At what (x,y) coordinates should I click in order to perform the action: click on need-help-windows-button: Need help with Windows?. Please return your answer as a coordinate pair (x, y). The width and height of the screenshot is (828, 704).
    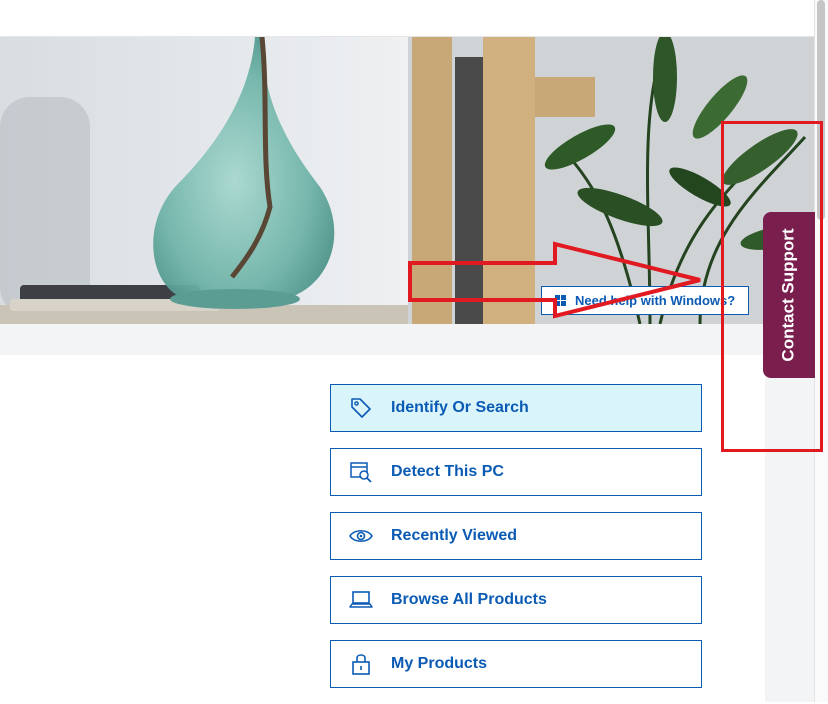
    Looking at the image, I should click on (645, 300).